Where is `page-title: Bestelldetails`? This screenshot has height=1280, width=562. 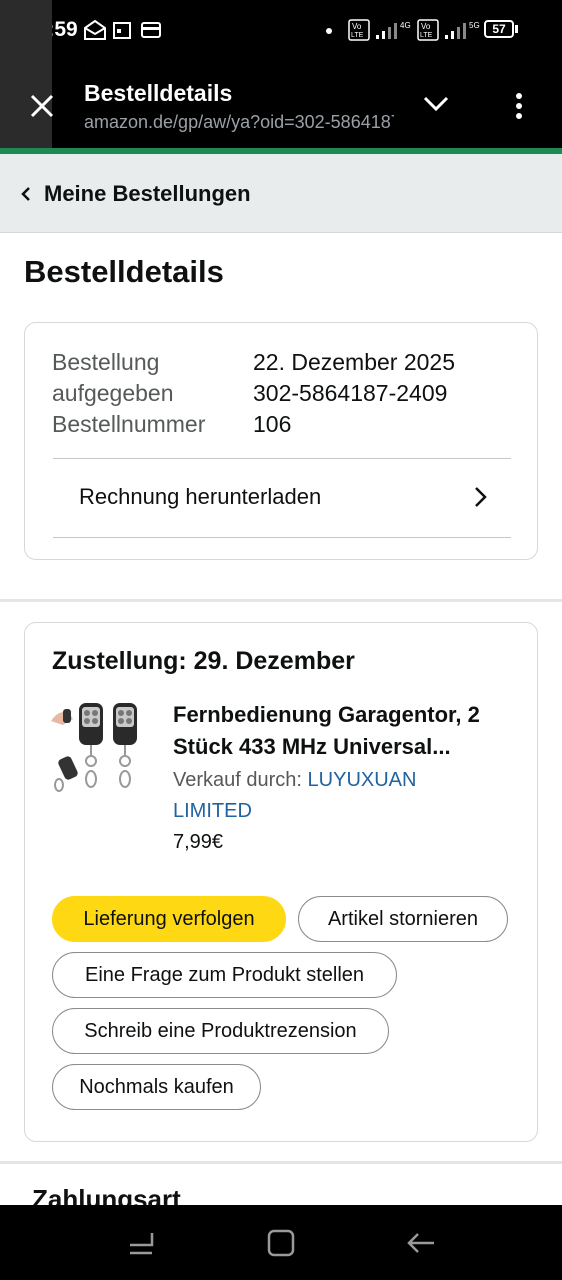 page-title: Bestelldetails is located at coordinates (124, 271).